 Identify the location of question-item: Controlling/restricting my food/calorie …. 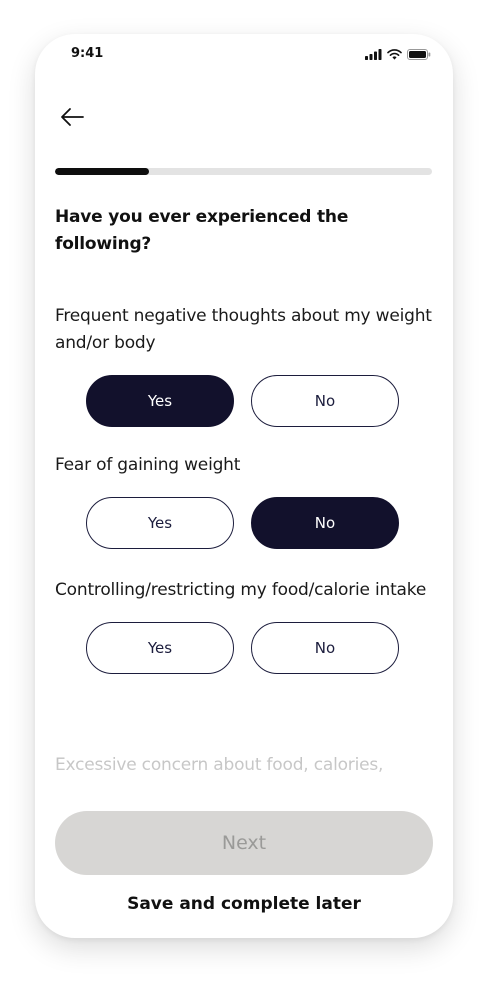
(245, 625).